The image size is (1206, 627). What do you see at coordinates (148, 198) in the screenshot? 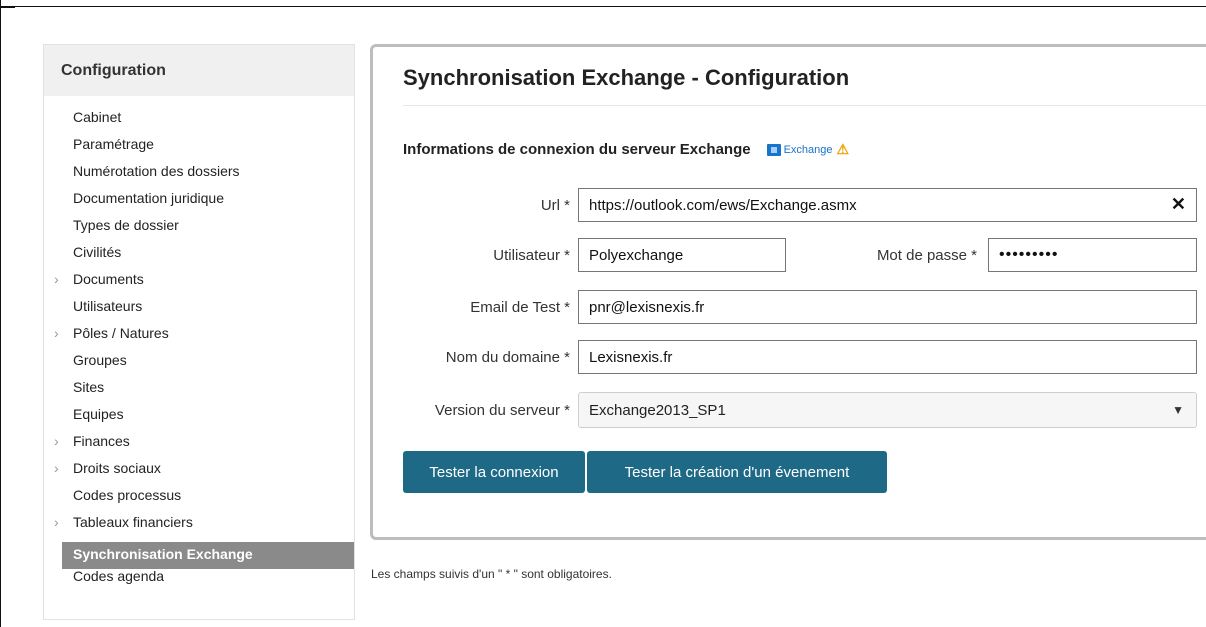
I see `sidebar-item-label: Documentation juridique` at bounding box center [148, 198].